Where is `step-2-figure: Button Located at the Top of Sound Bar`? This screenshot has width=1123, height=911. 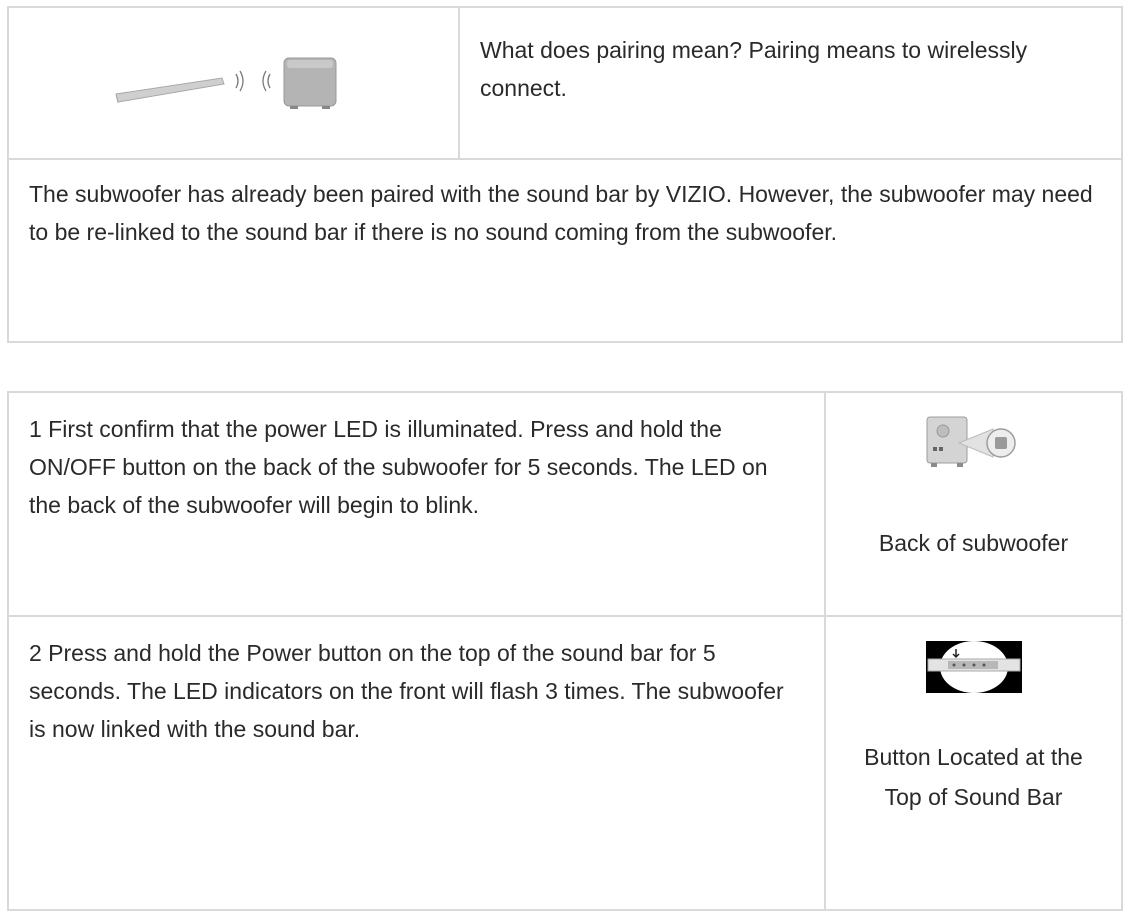
step-2-figure: Button Located at the Top of Sound Bar is located at coordinates (973, 763).